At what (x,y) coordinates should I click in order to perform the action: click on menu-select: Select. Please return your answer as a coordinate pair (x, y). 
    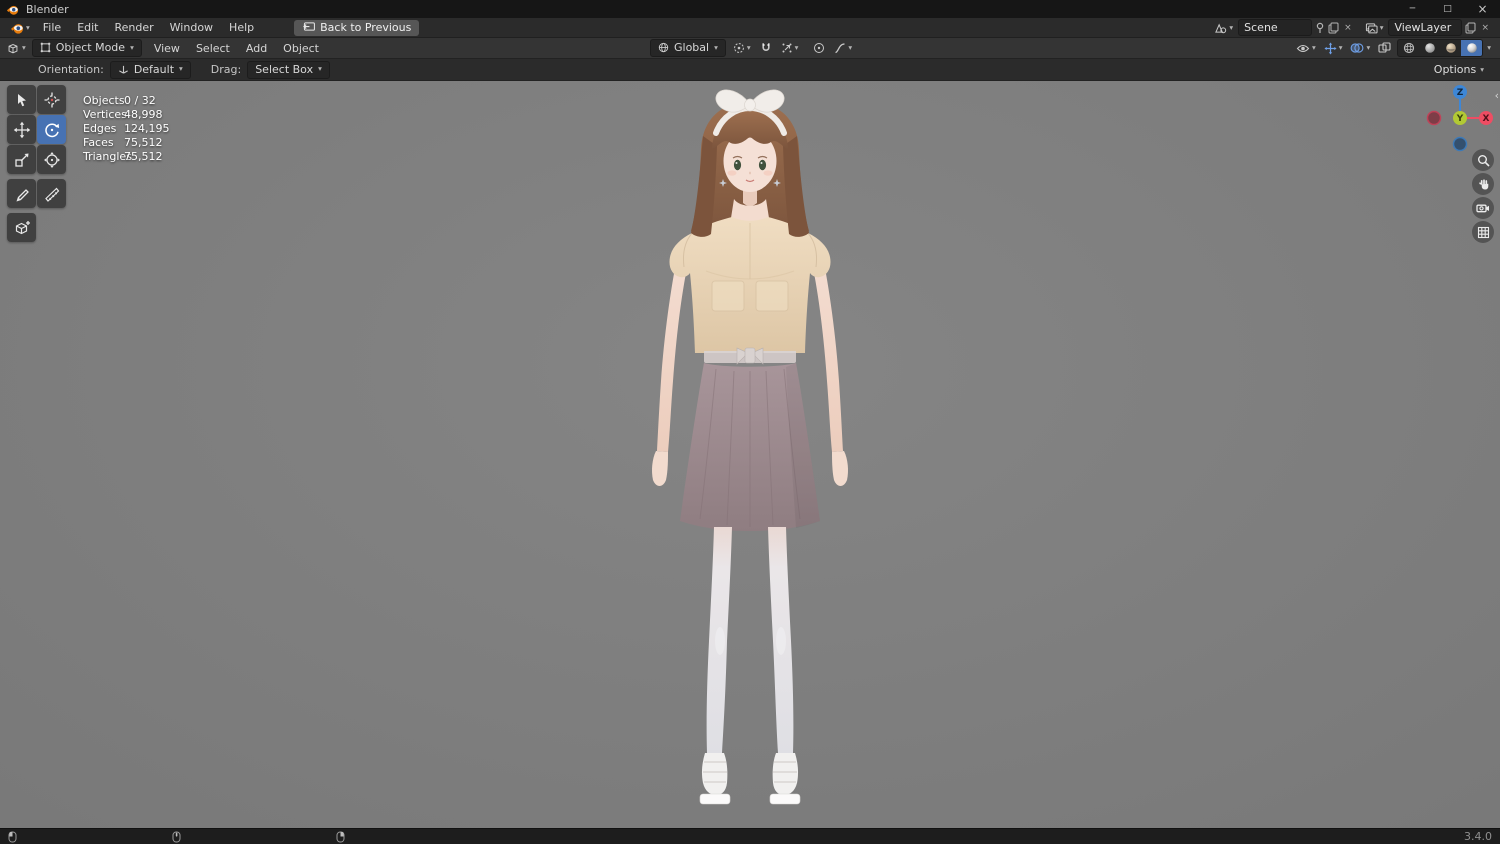
    Looking at the image, I should click on (213, 48).